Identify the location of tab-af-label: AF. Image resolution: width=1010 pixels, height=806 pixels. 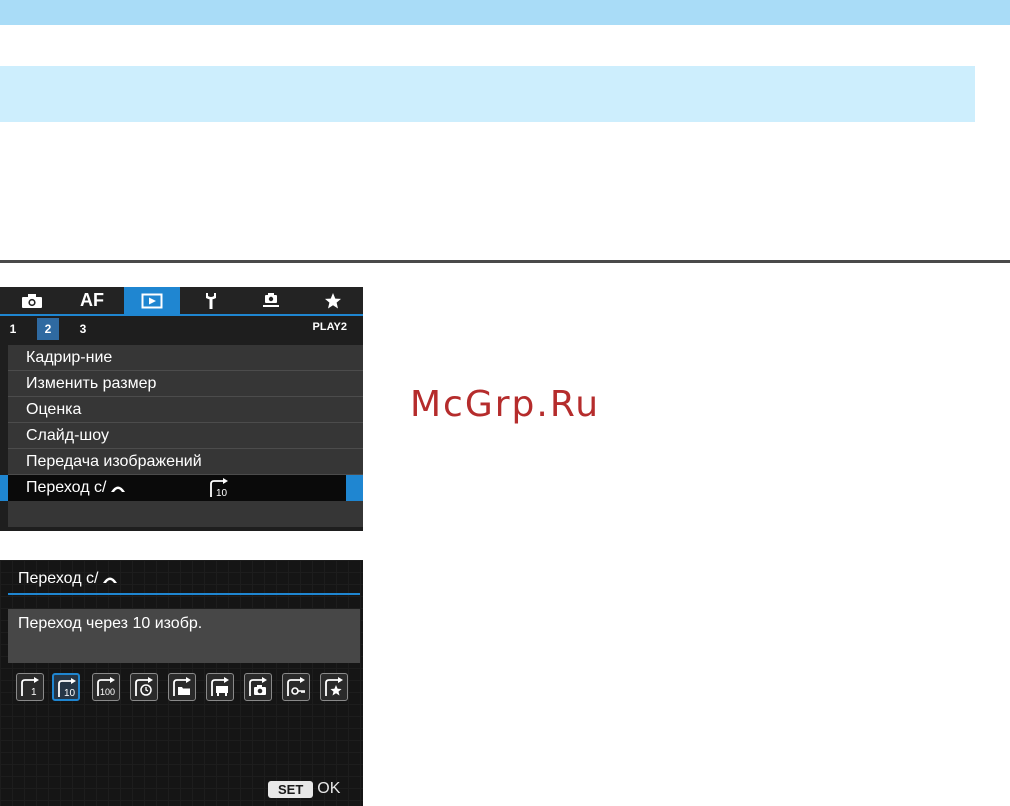
(92, 300).